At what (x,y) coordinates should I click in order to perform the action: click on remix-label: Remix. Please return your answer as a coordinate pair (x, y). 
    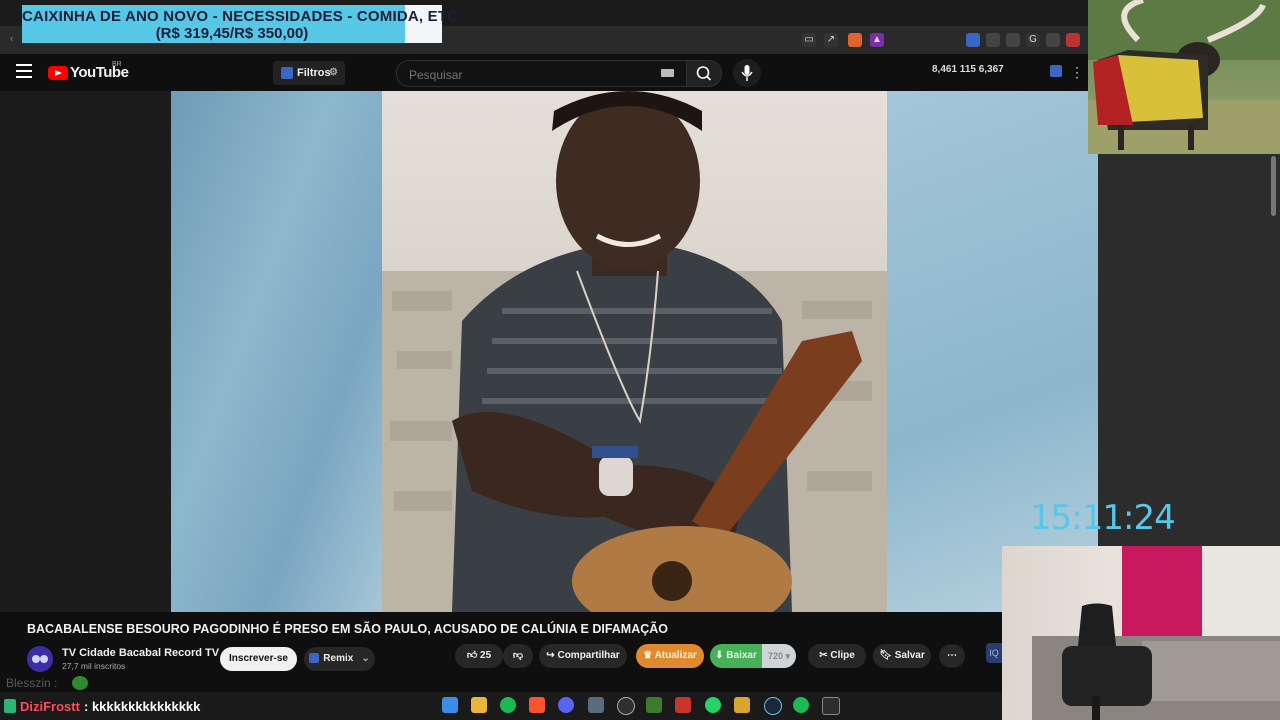
    Looking at the image, I should click on (338, 658).